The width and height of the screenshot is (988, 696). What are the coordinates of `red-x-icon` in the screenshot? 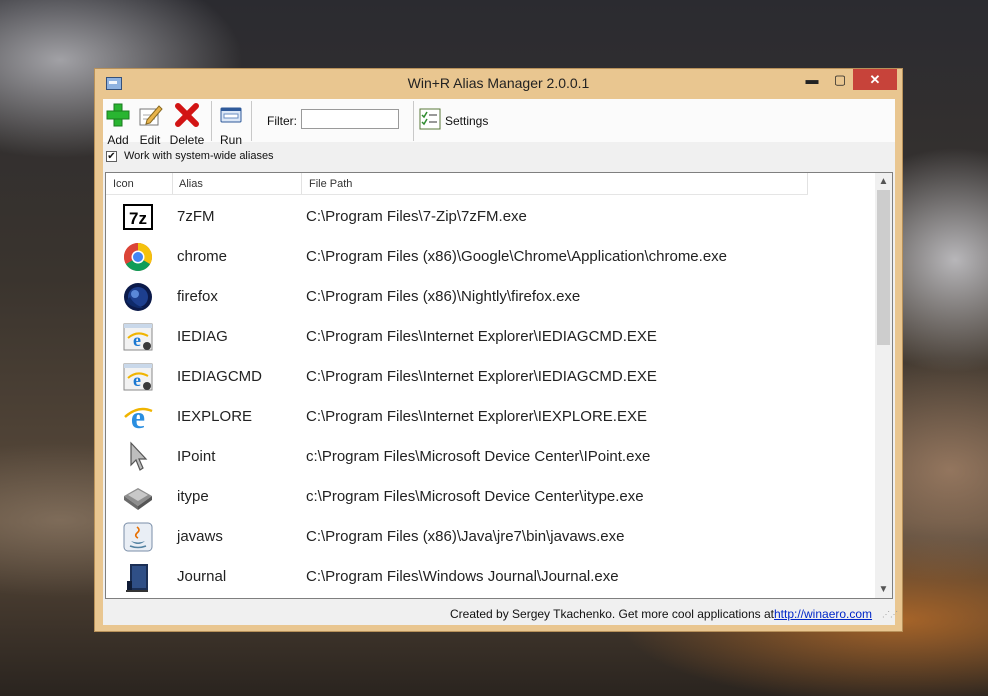 It's located at (187, 115).